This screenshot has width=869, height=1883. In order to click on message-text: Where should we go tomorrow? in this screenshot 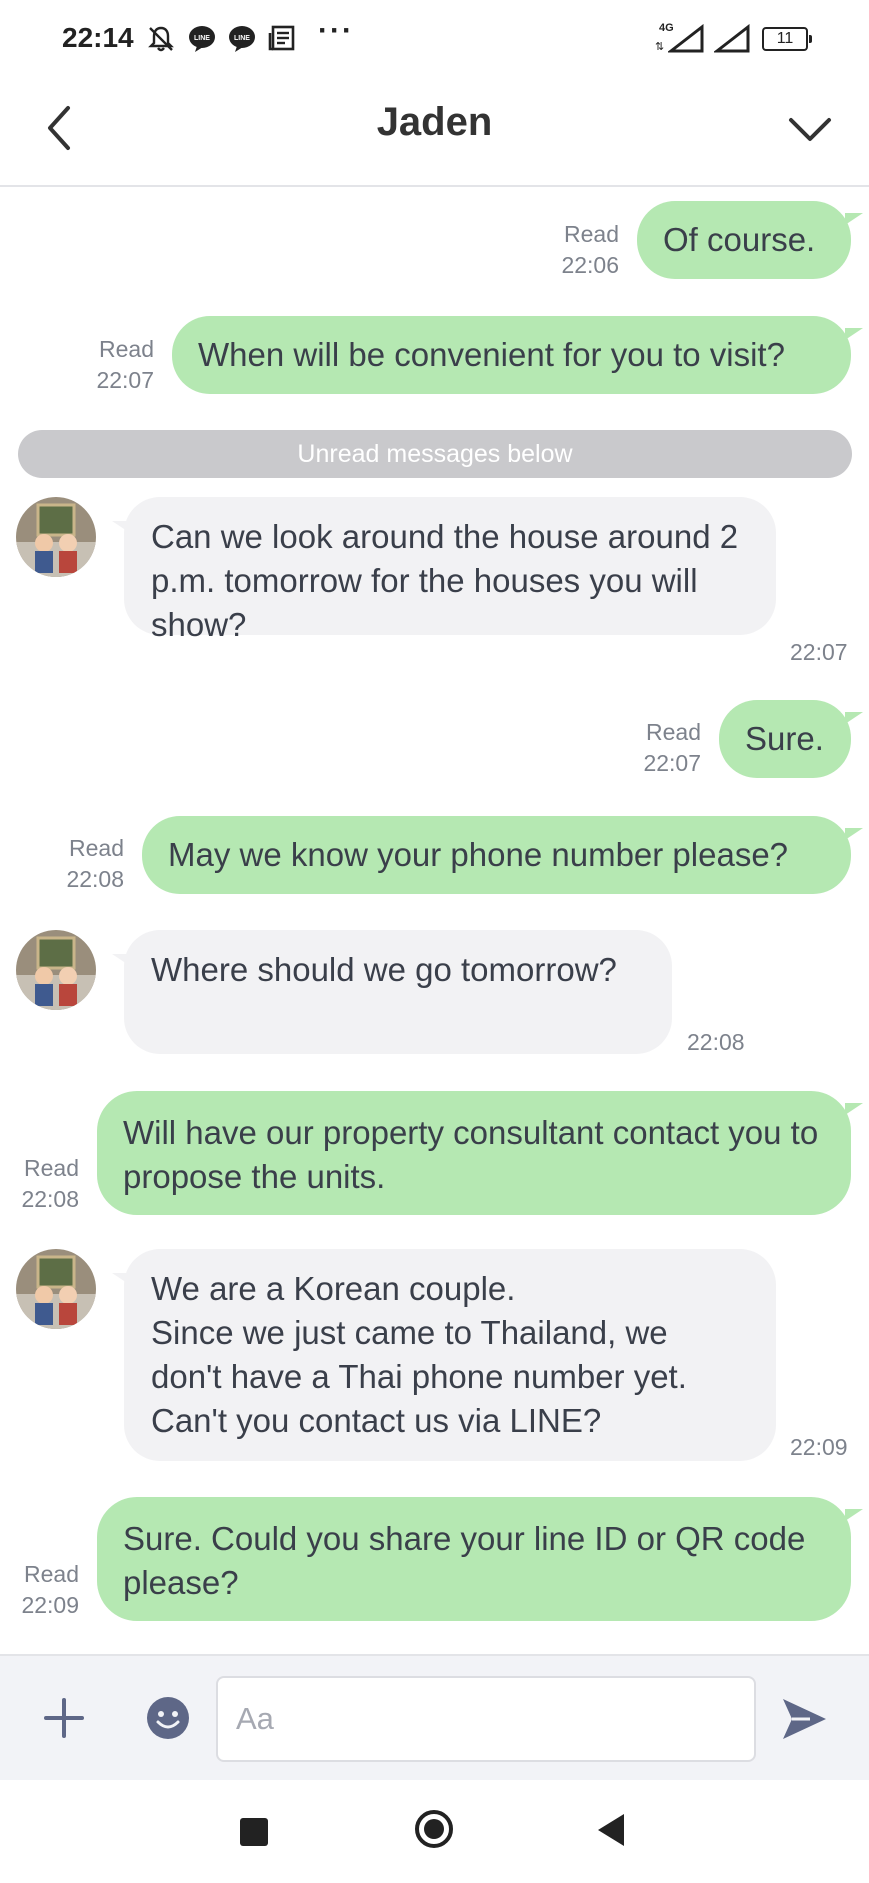, I will do `click(384, 969)`.